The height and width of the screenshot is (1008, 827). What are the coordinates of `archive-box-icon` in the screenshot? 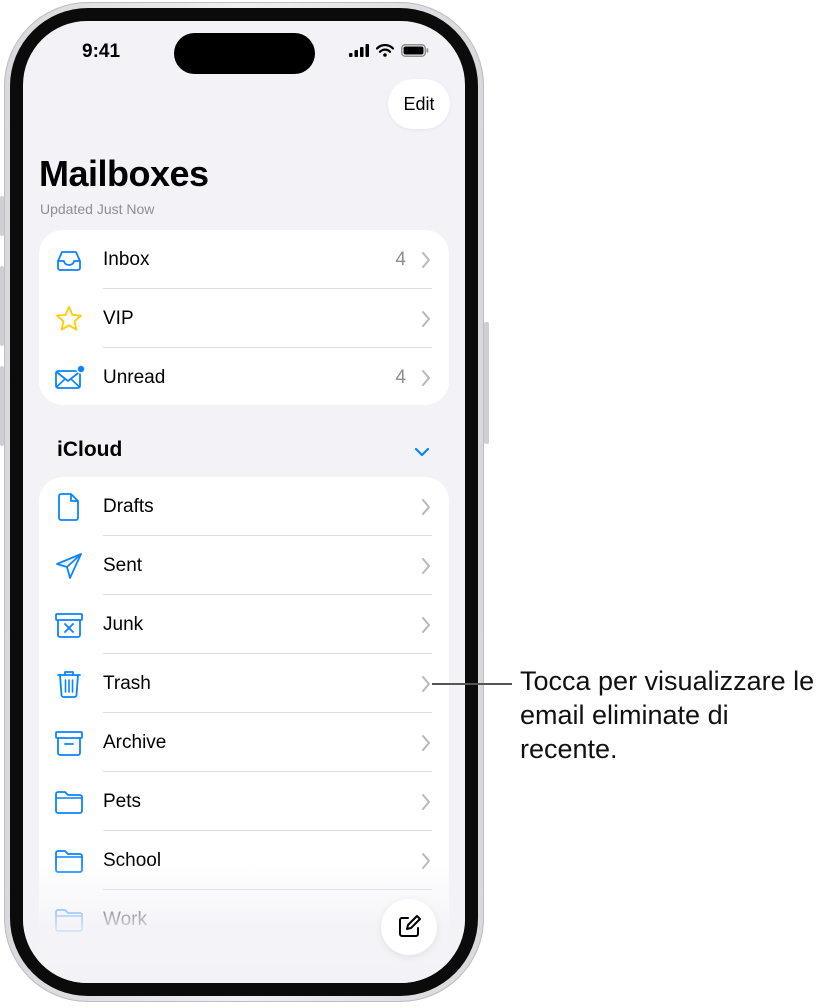 It's located at (69, 743).